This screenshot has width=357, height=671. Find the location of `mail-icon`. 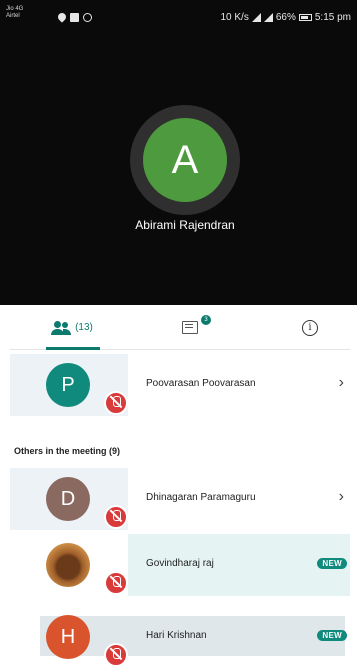

mail-icon is located at coordinates (74, 17).